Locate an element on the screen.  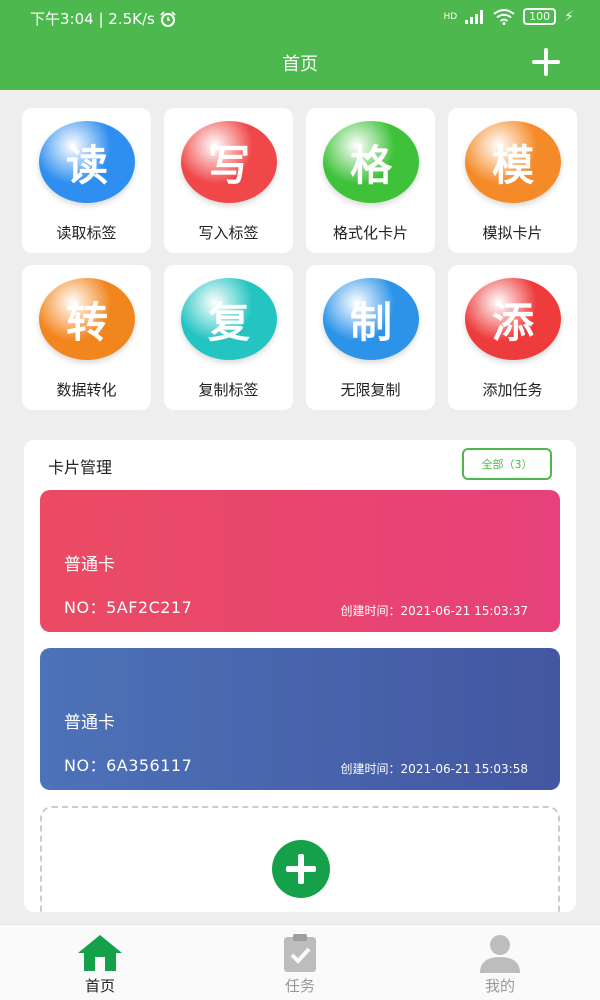
home-icon is located at coordinates (100, 953).